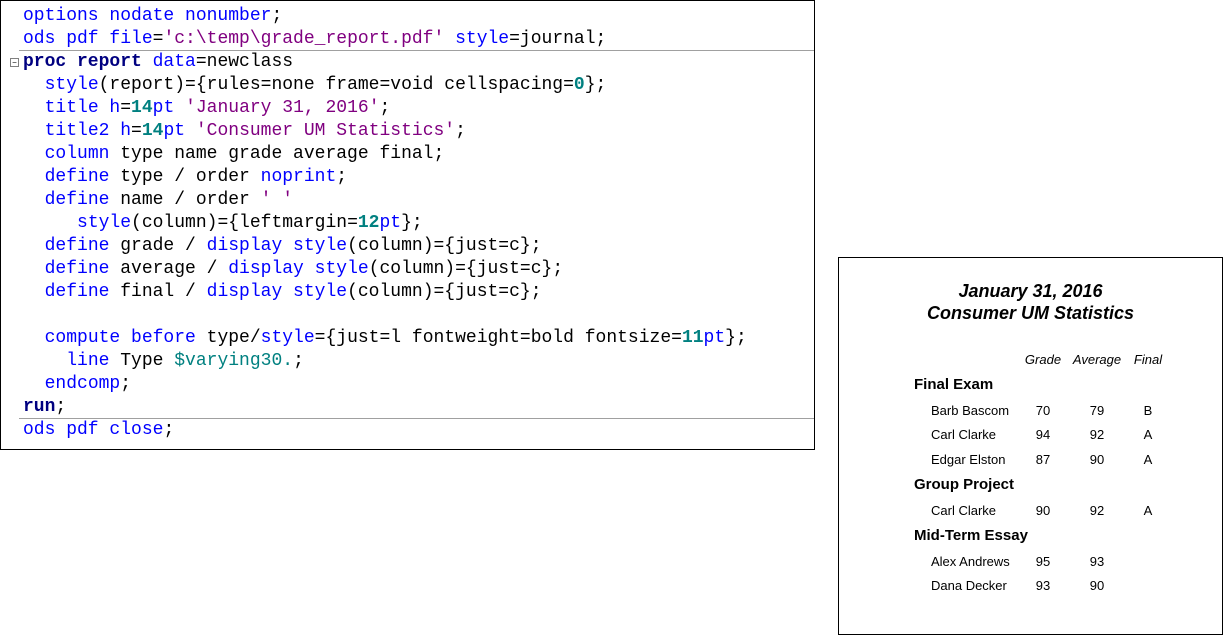 This screenshot has width=1223, height=635. I want to click on code-line: proc report data=newclass, so click(158, 62).